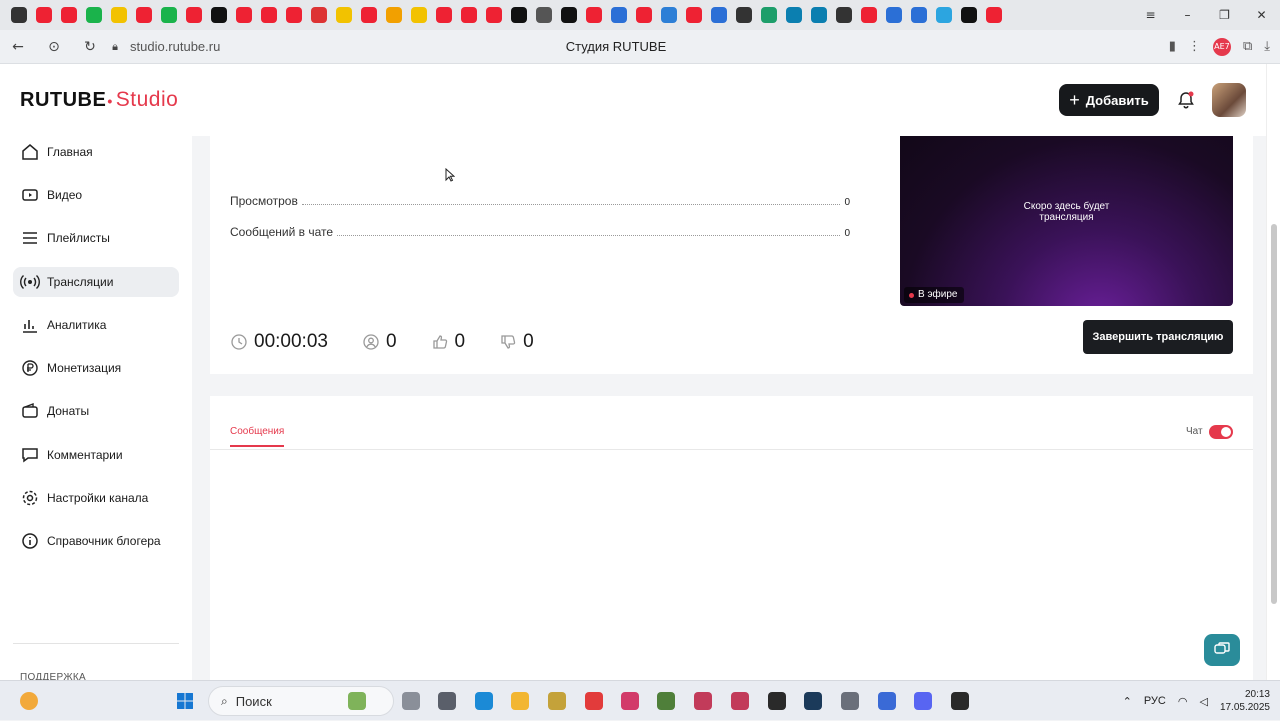  What do you see at coordinates (411, 701) in the screenshot?
I see `file-explorer-task-icon` at bounding box center [411, 701].